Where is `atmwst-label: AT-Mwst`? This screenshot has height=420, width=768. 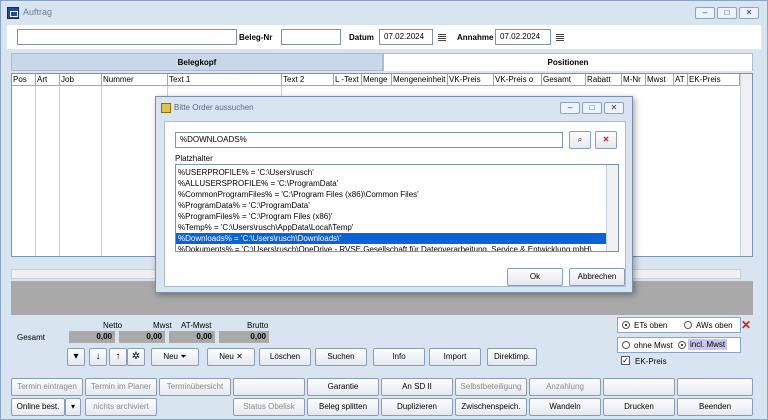 atmwst-label: AT-Mwst is located at coordinates (196, 325).